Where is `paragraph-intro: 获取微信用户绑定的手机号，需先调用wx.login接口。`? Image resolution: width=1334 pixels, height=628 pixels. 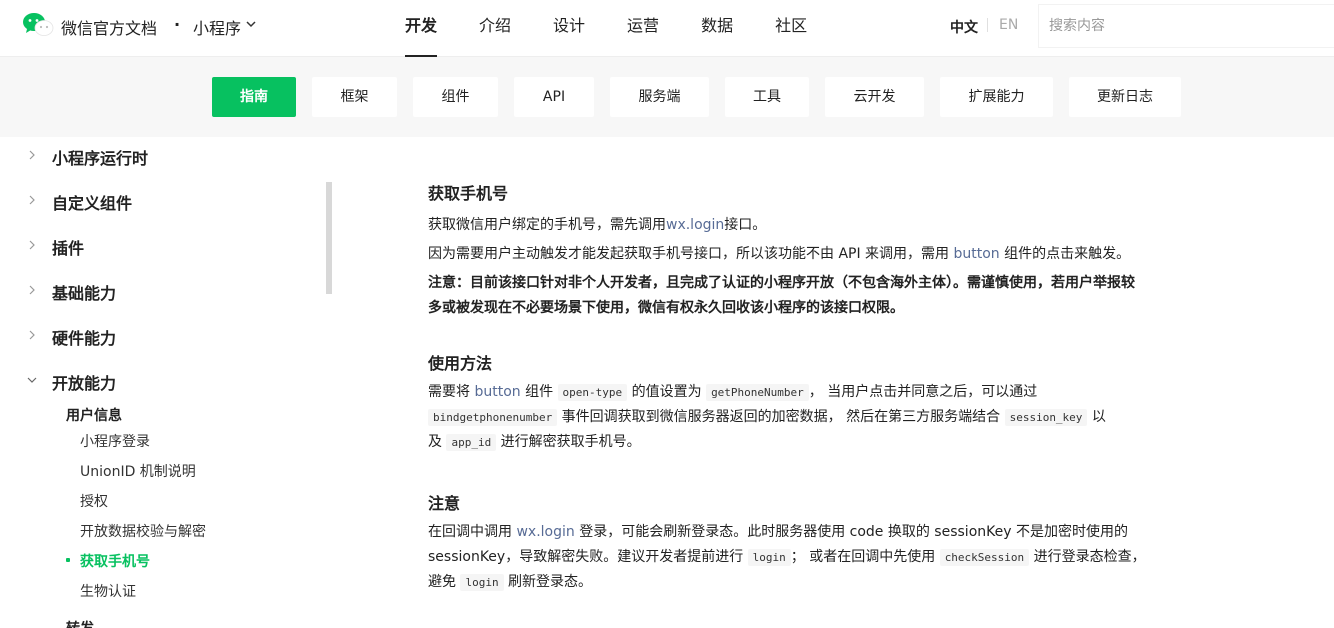 paragraph-intro: 获取微信用户绑定的手机号，需先调用wx.login接口。 is located at coordinates (793, 225).